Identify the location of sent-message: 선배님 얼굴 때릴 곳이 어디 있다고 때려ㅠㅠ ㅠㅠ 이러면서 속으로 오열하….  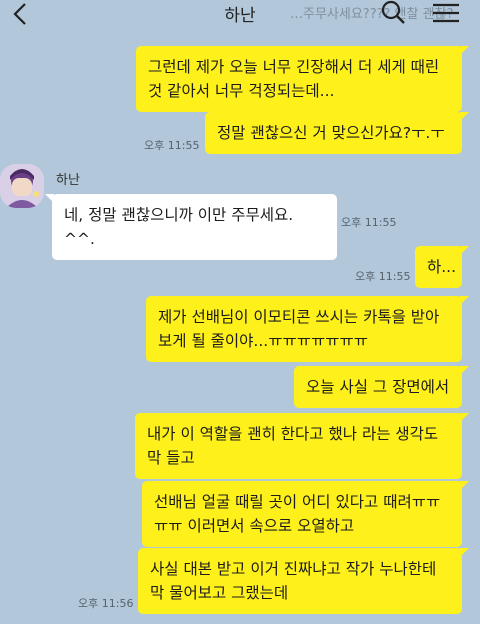
(305, 514).